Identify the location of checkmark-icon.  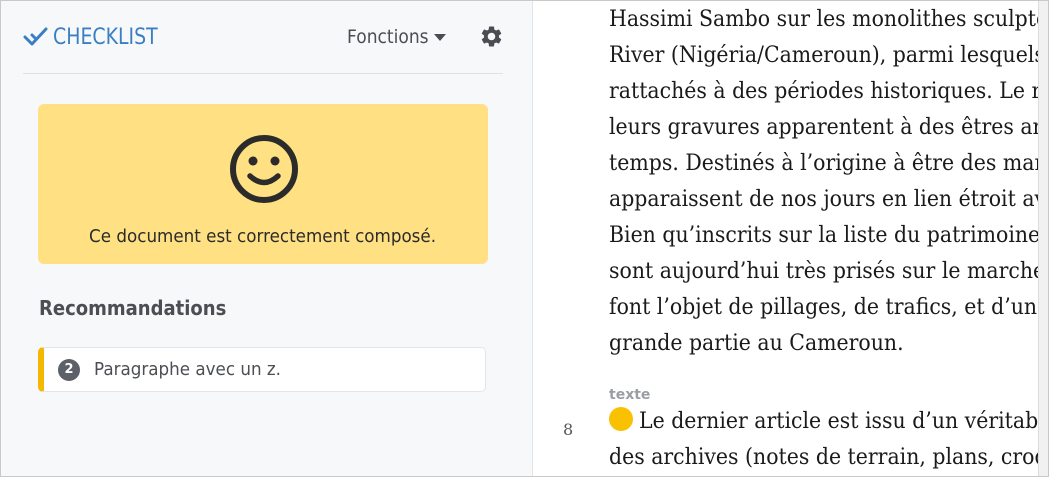
(35, 36).